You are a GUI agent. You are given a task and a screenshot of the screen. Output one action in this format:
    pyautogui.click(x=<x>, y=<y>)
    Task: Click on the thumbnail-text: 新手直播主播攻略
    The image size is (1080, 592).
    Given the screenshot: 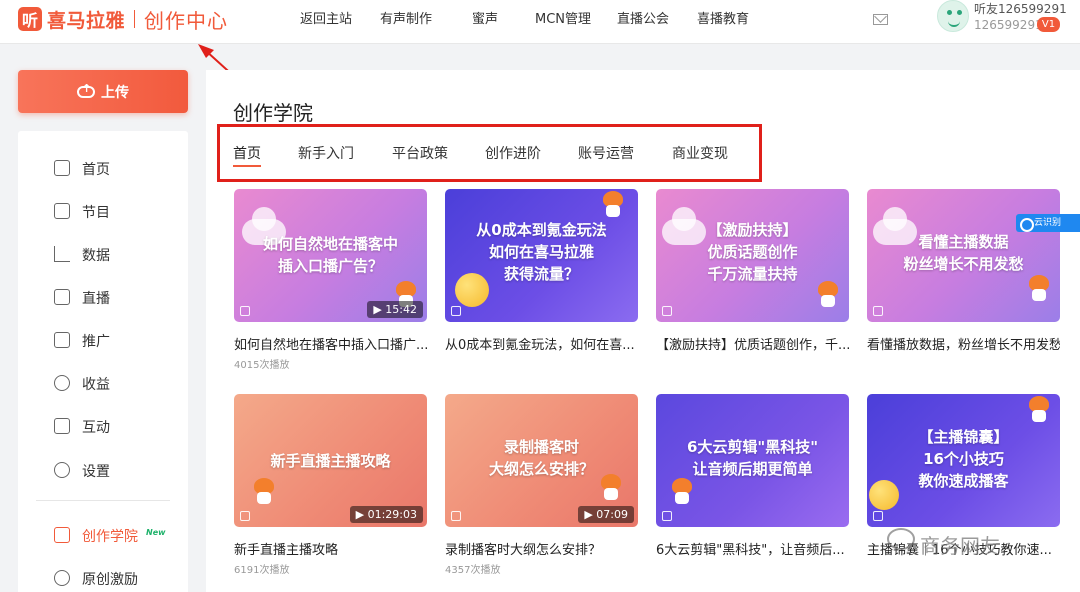 What is the action you would take?
    pyautogui.click(x=330, y=461)
    